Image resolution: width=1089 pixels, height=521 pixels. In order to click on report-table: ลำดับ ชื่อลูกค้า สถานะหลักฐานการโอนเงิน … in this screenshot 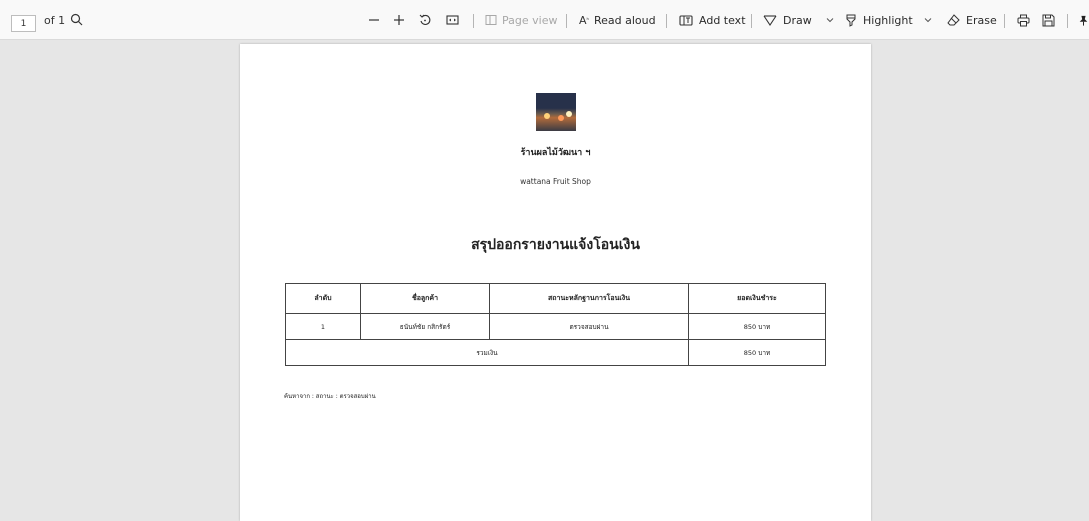, I will do `click(555, 324)`.